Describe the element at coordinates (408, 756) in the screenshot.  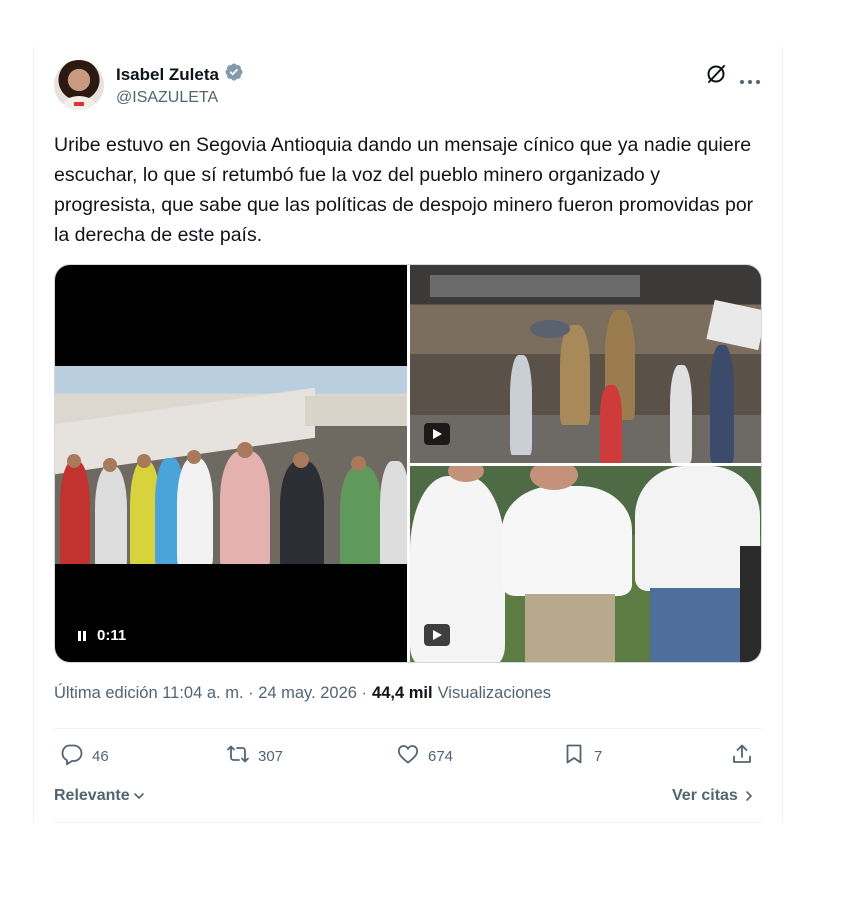
I see `like-icon` at that location.